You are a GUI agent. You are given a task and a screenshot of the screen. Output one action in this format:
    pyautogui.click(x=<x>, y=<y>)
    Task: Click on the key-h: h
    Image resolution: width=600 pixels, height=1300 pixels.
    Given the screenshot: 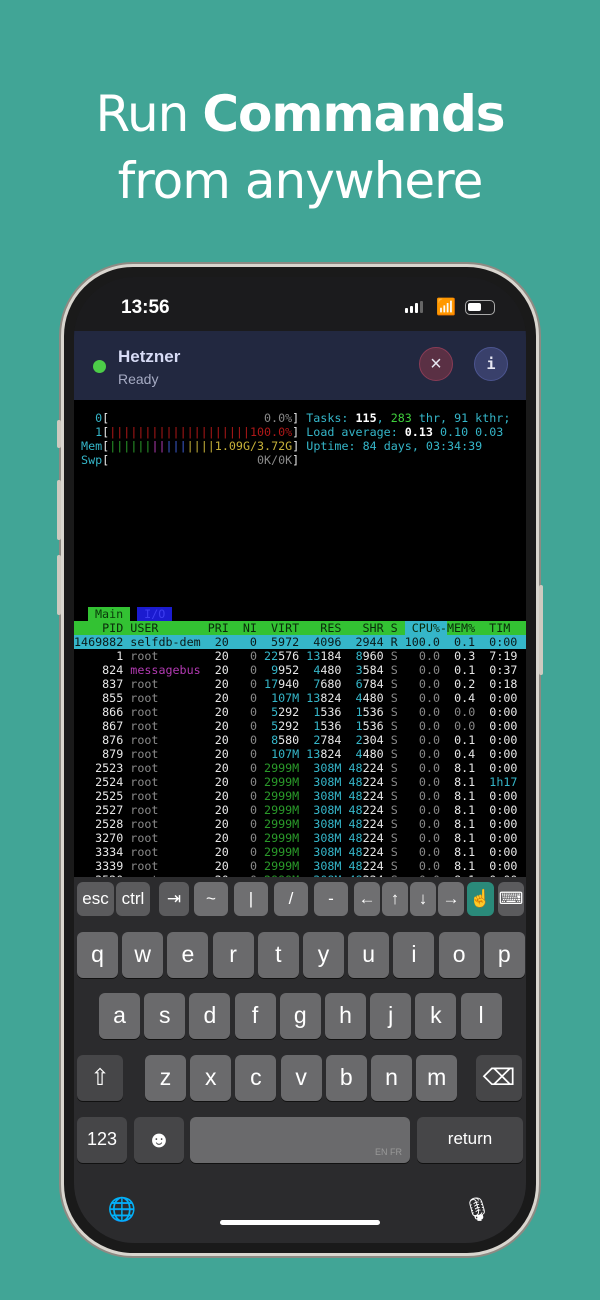 What is the action you would take?
    pyautogui.click(x=345, y=1016)
    